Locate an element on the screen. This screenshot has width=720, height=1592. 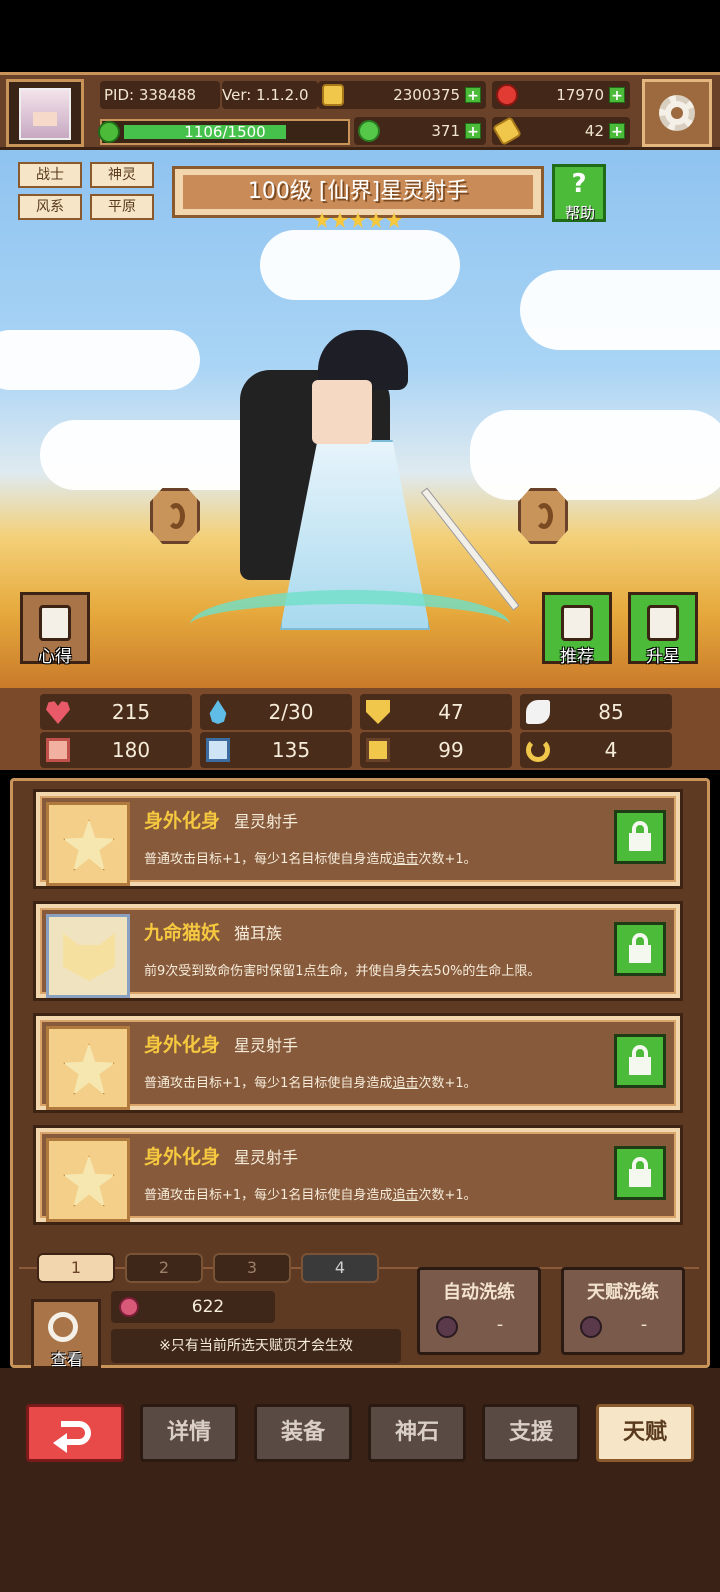
stat-health: 215 is located at coordinates (116, 712).